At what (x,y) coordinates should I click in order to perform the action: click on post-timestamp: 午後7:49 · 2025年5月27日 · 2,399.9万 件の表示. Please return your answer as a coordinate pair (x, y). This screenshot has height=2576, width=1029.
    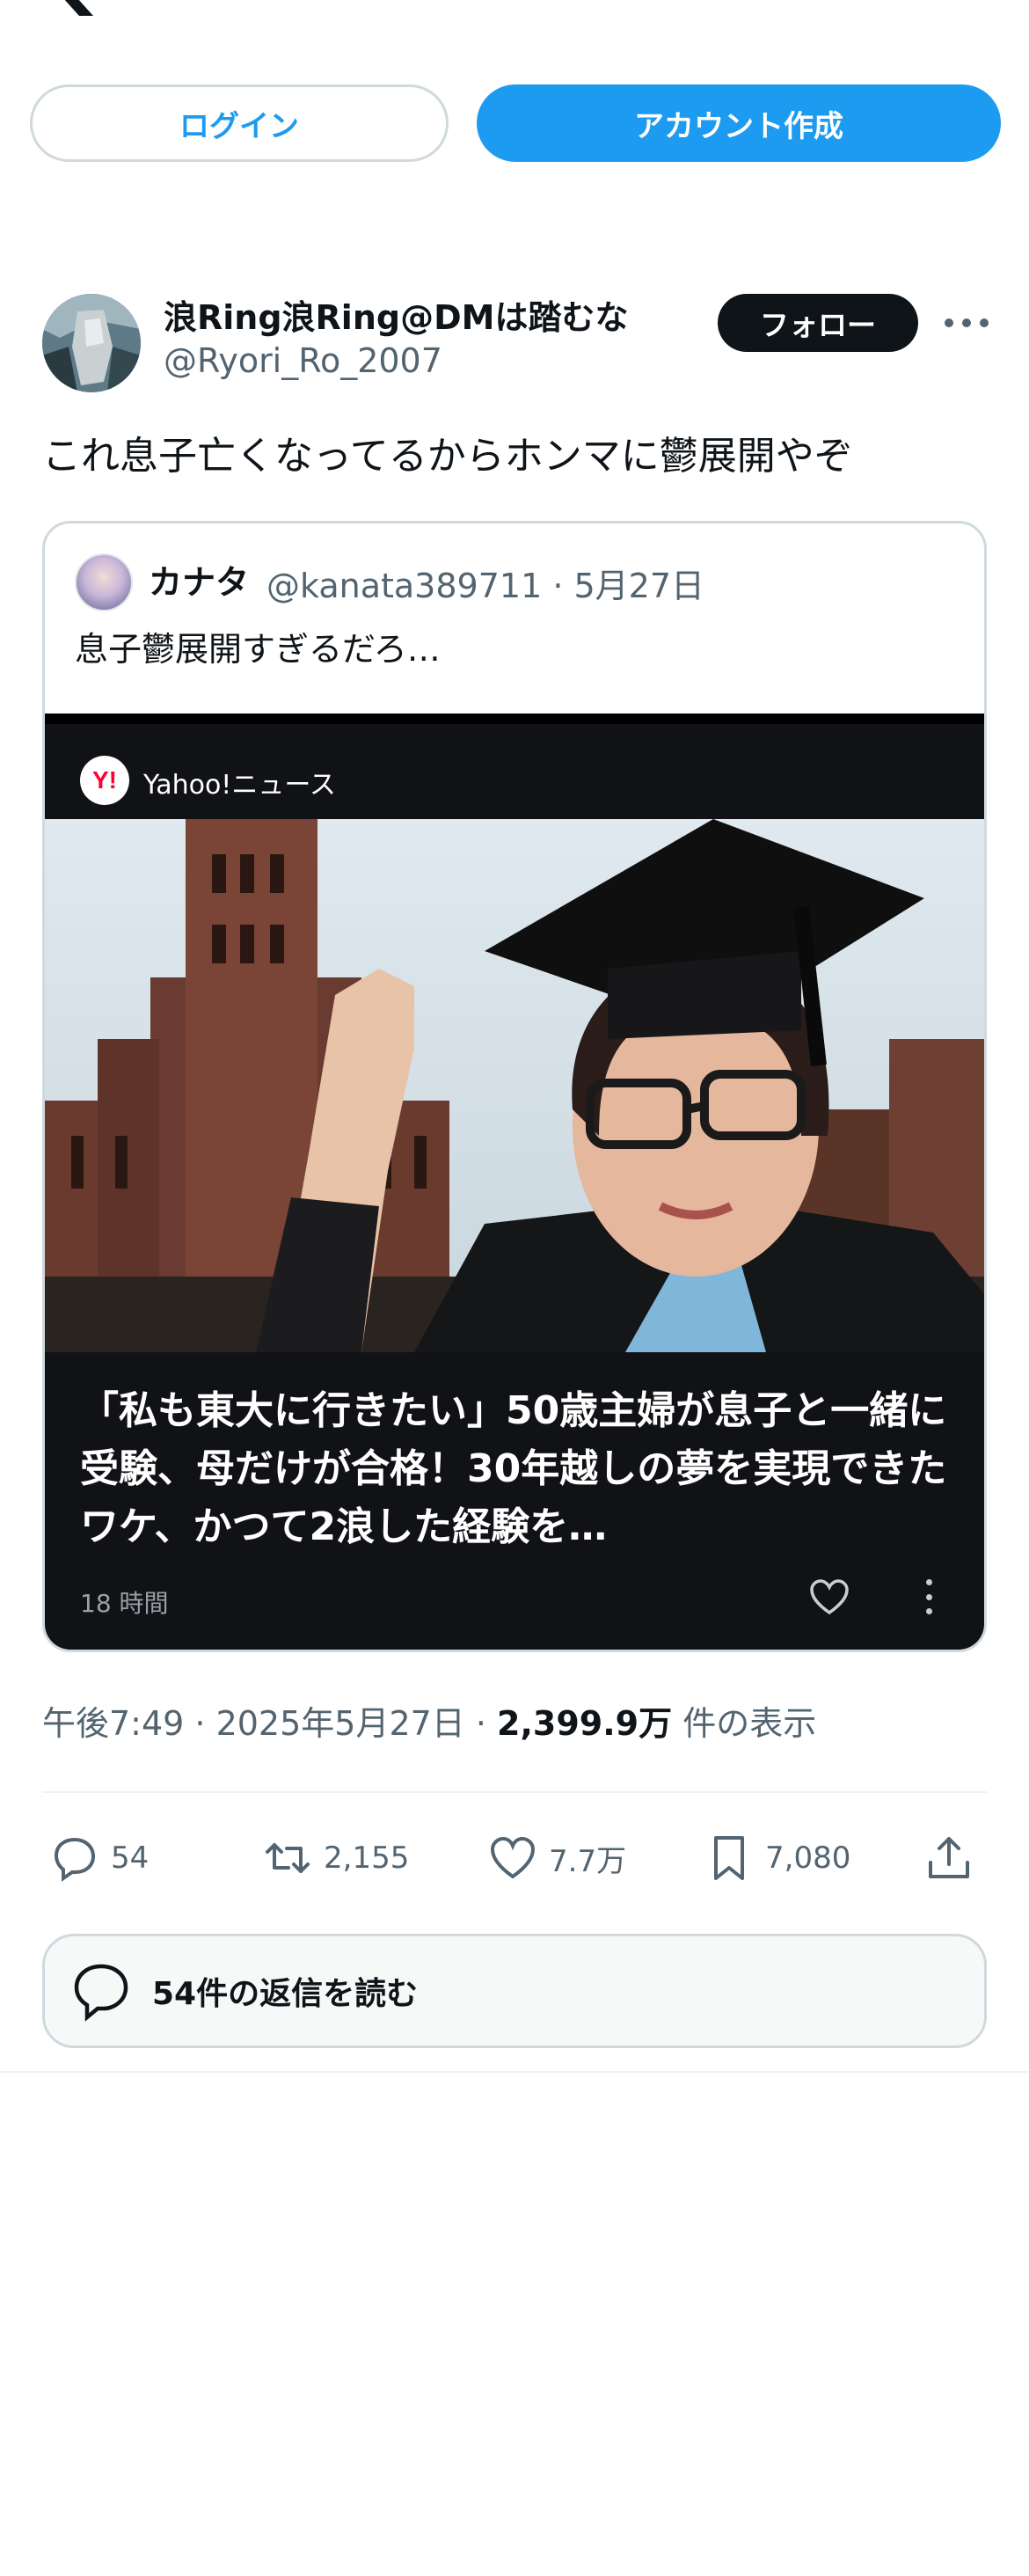
    Looking at the image, I should click on (429, 1720).